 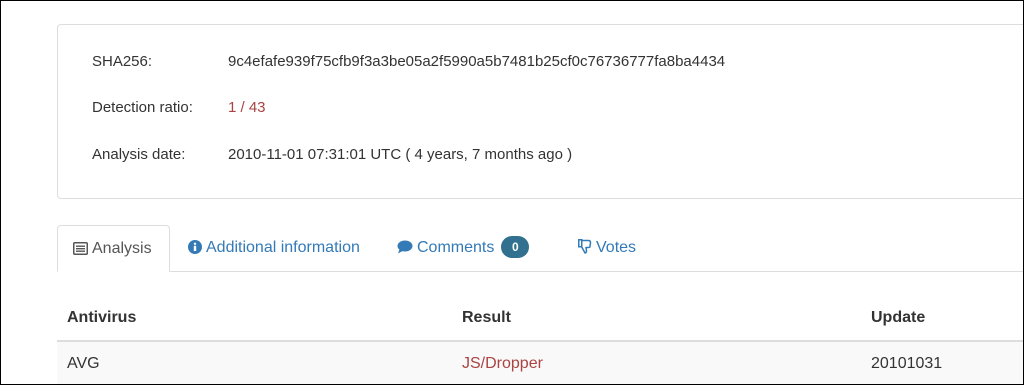 I want to click on sha256-label: SHA256:, so click(x=122, y=61).